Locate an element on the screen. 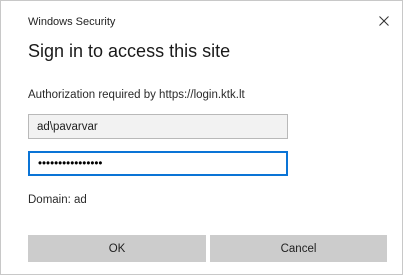 The width and height of the screenshot is (403, 275). window-title: Windows Security is located at coordinates (72, 22).